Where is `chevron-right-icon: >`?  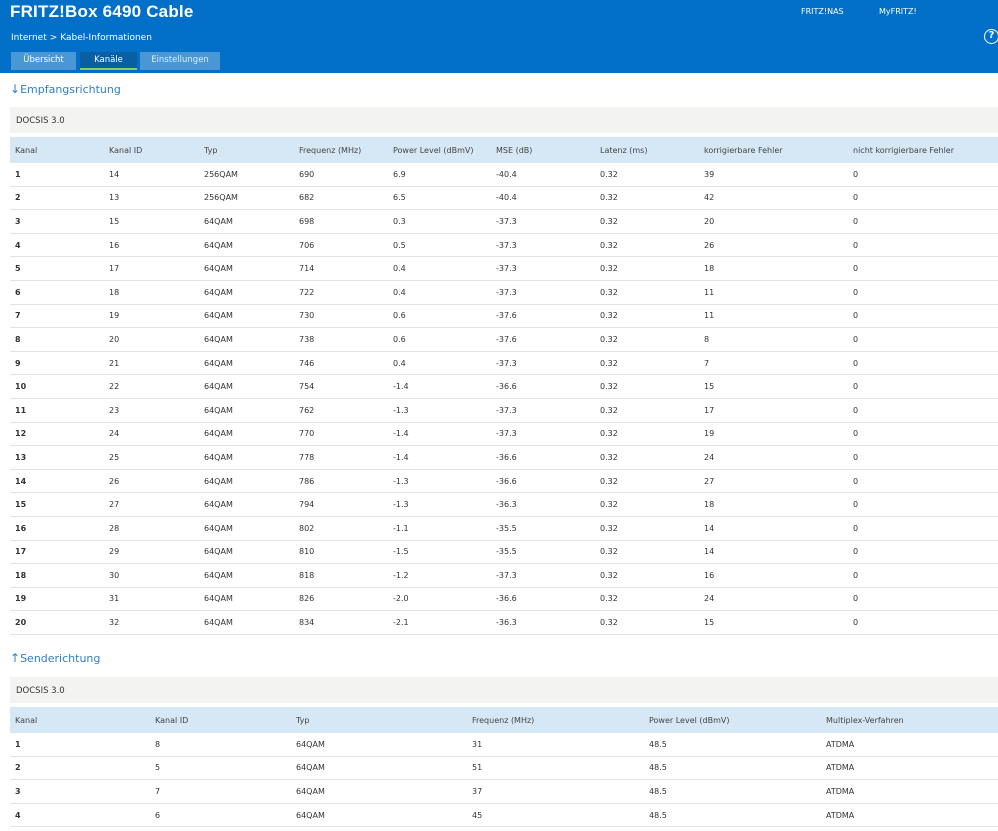 chevron-right-icon: > is located at coordinates (53, 38).